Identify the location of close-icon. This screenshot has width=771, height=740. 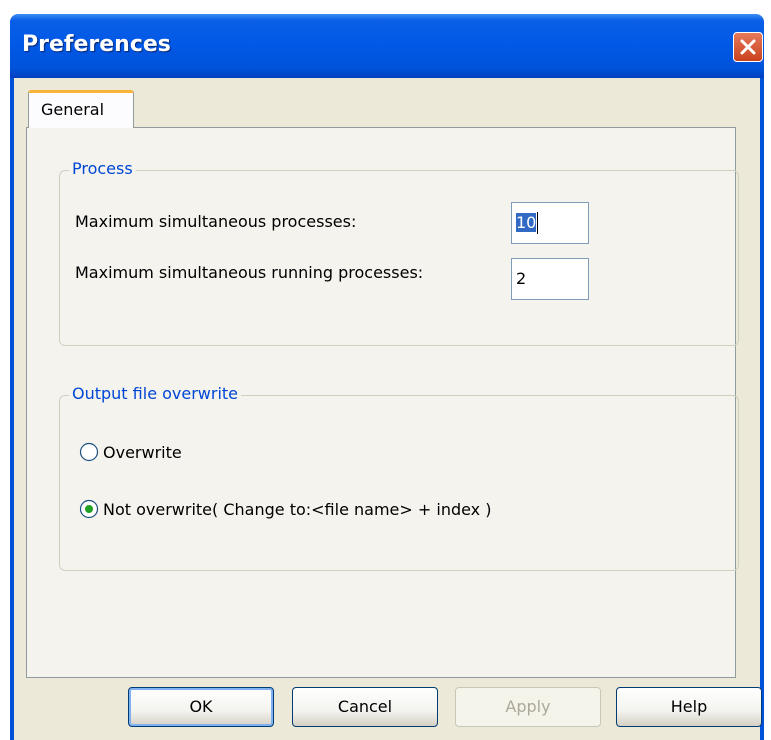
(748, 47).